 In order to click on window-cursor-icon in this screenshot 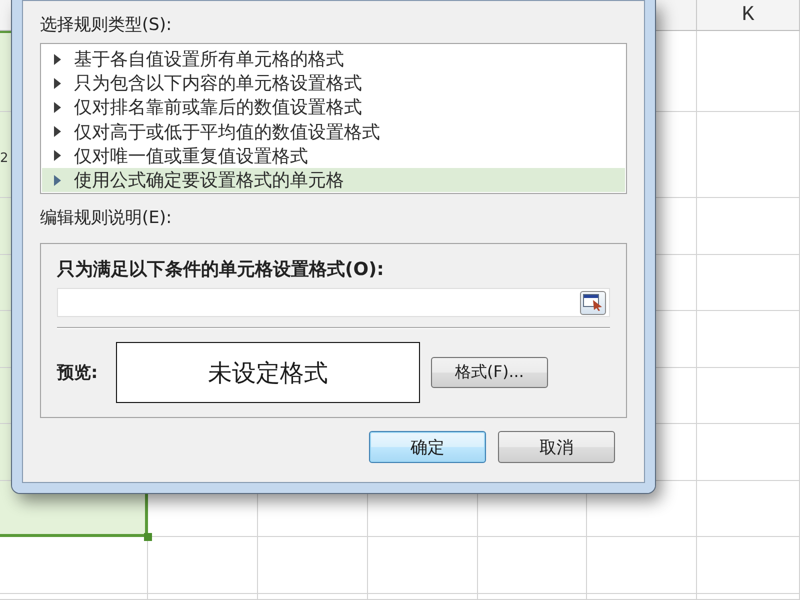, I will do `click(593, 302)`.